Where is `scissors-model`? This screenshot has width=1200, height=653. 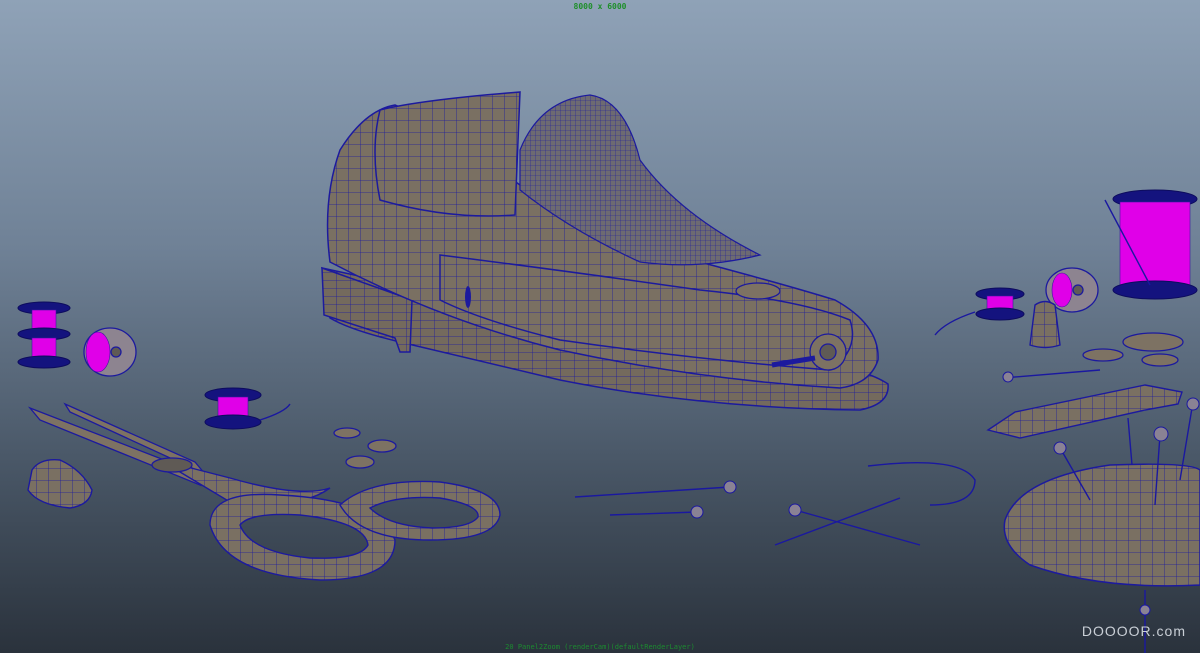
scissors-model is located at coordinates (264, 491).